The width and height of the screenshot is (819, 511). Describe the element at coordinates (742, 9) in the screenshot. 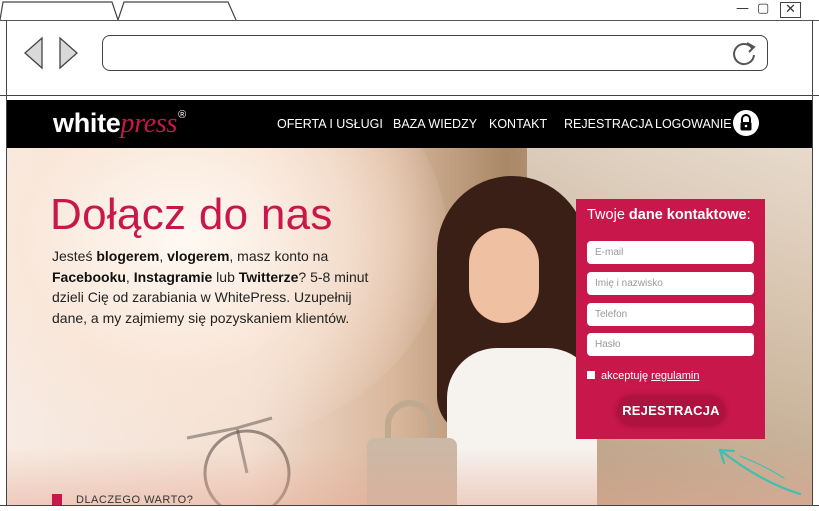

I see `minimize-icon: —` at that location.